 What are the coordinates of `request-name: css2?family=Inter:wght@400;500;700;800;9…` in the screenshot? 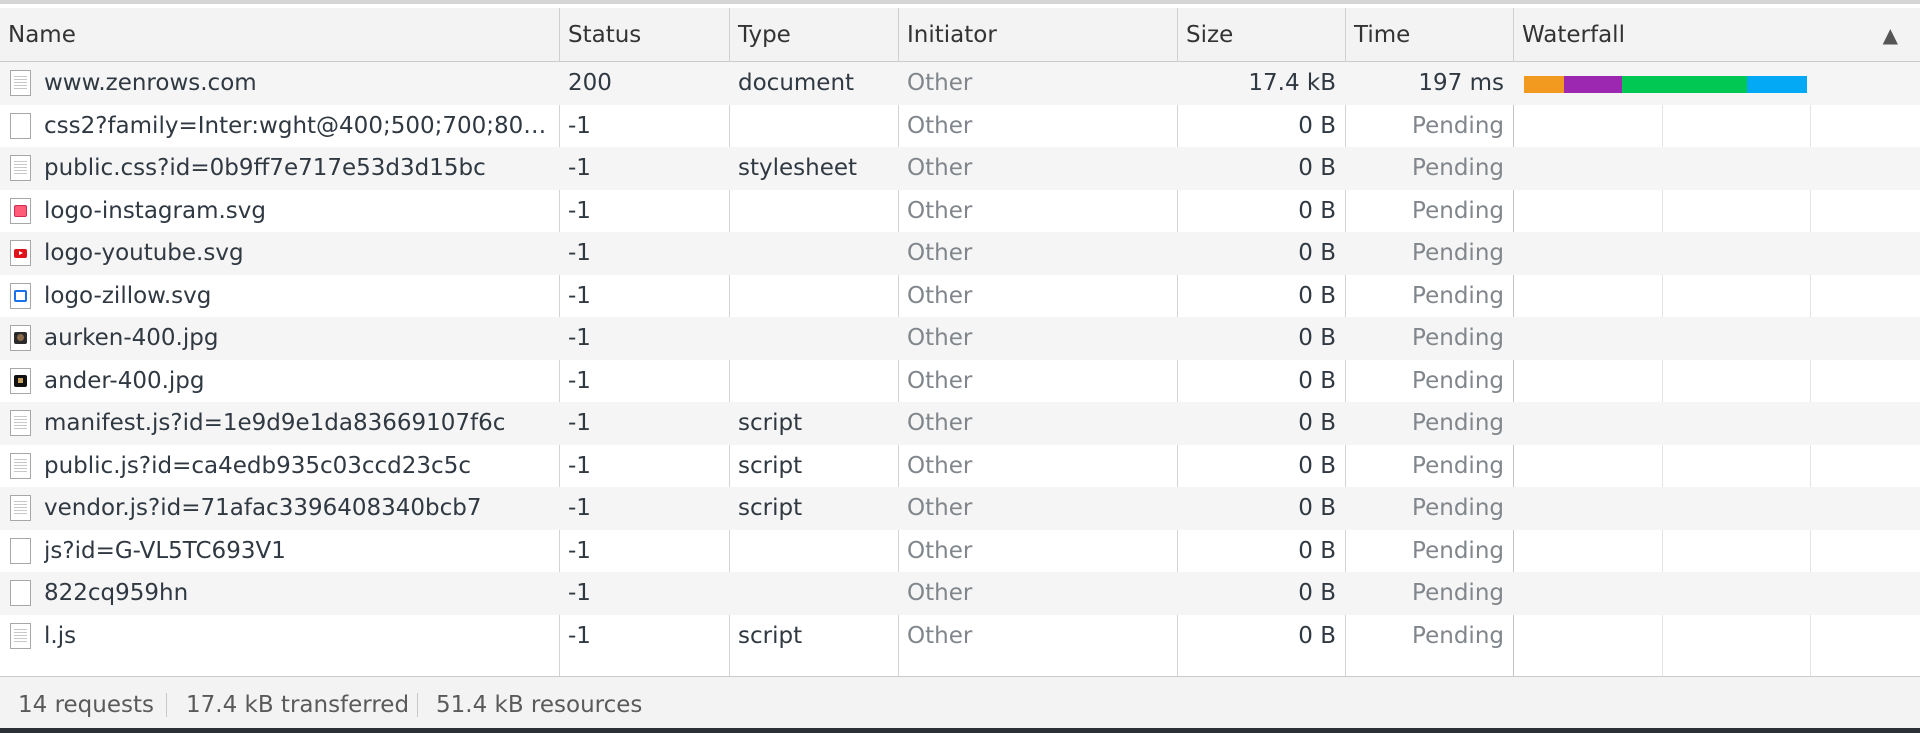 It's located at (296, 125).